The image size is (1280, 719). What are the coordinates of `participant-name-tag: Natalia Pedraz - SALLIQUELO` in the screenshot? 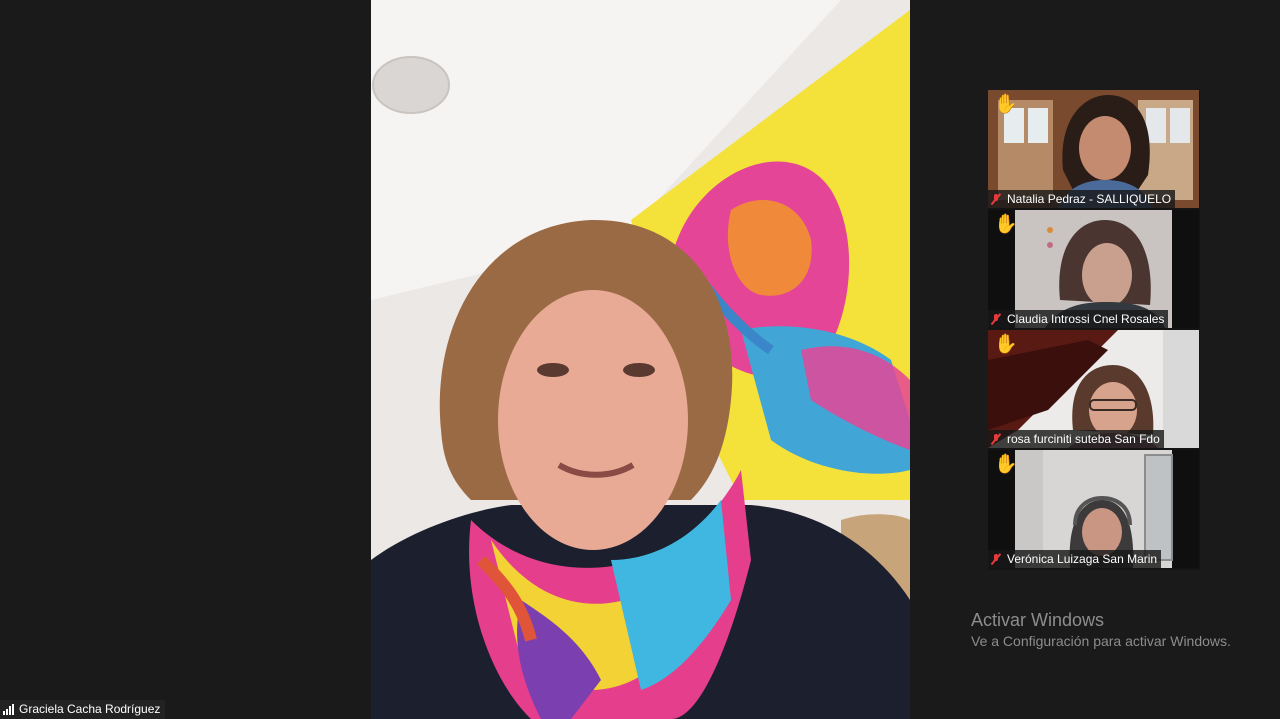 It's located at (1082, 199).